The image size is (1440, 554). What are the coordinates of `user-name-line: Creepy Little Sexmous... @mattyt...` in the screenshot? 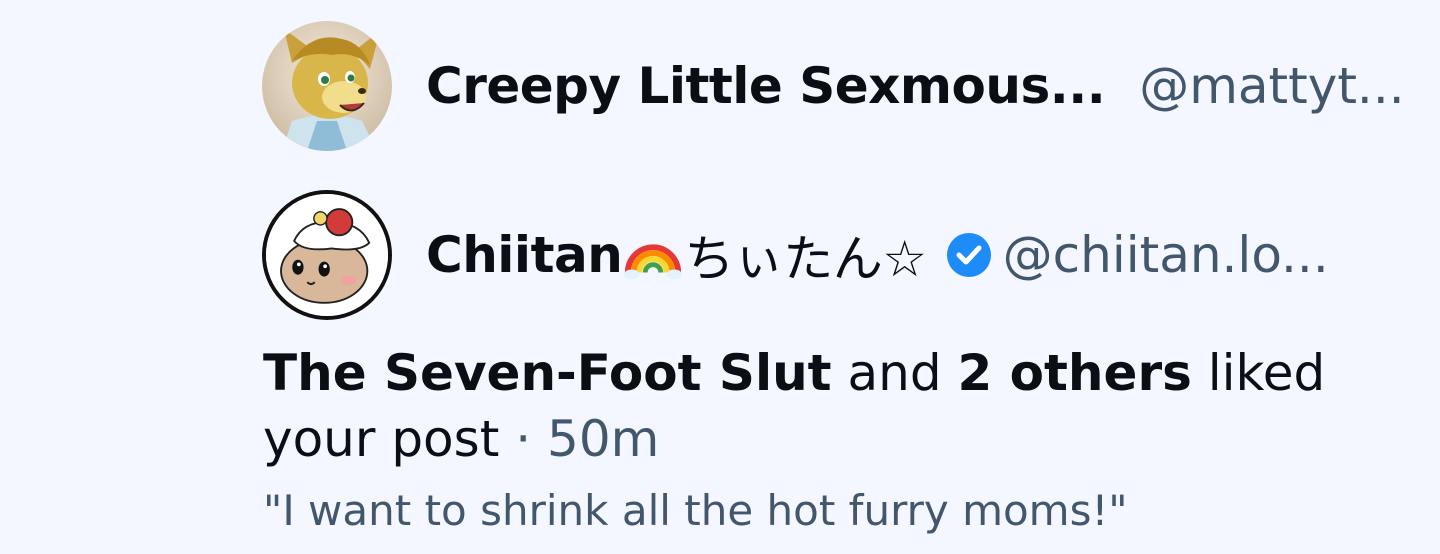 It's located at (915, 86).